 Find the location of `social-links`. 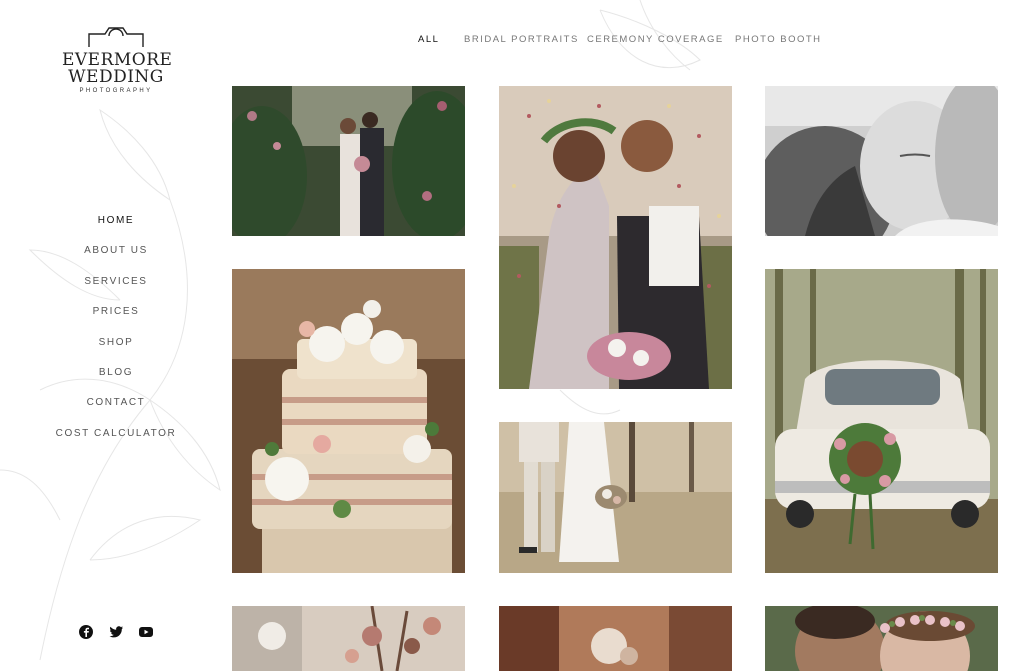

social-links is located at coordinates (116, 632).